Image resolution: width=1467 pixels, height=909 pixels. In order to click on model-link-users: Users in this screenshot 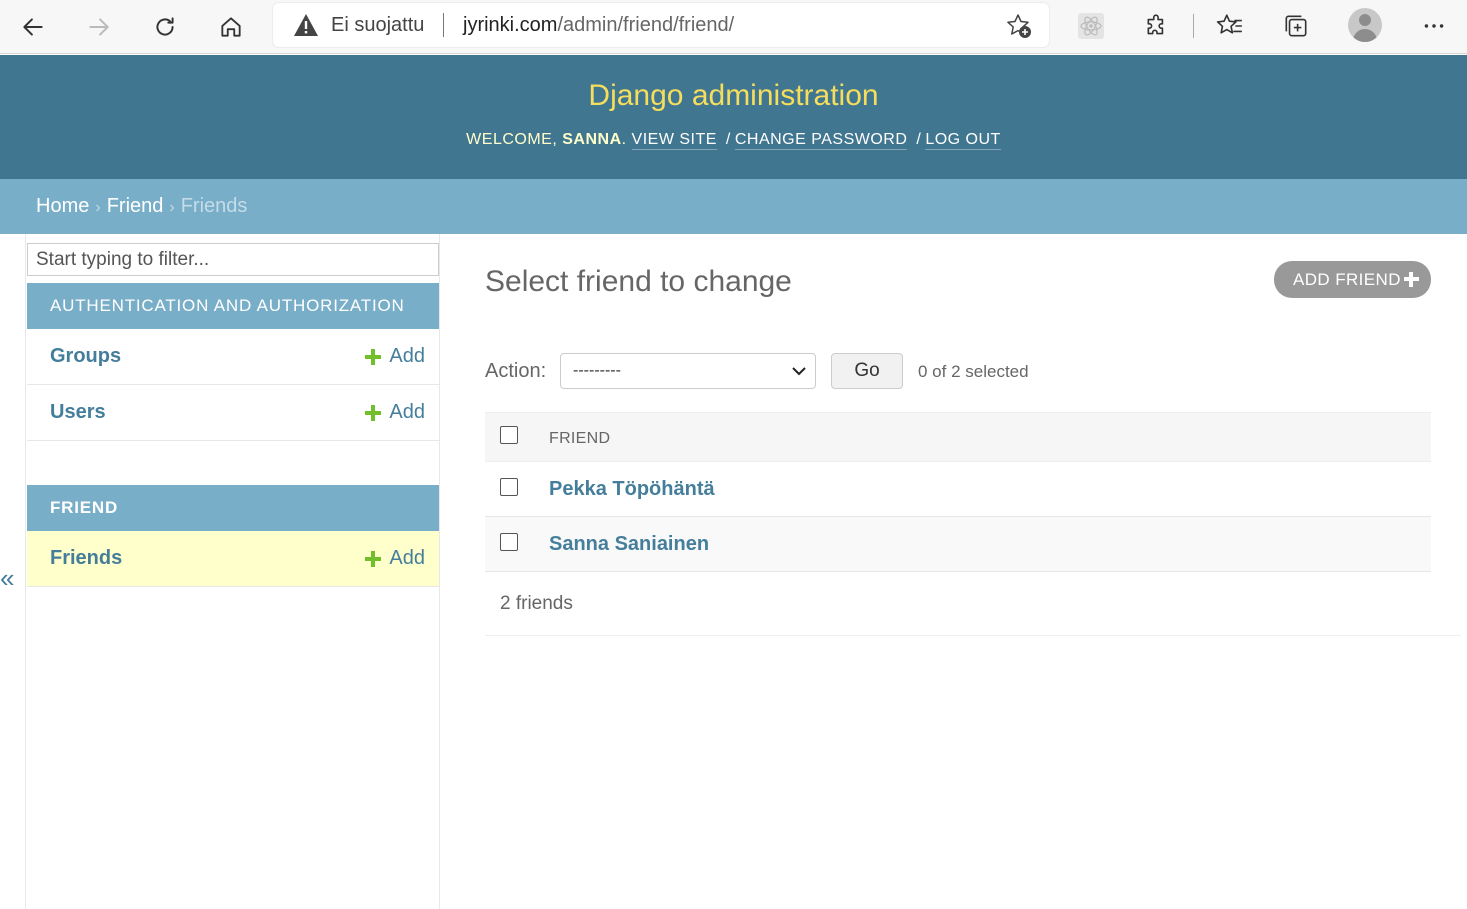, I will do `click(78, 412)`.